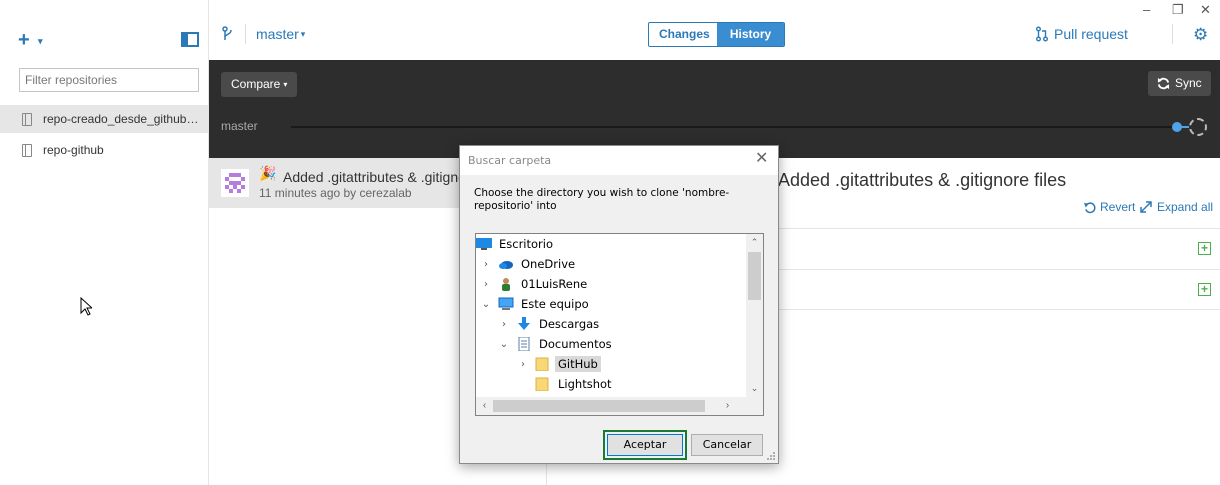 This screenshot has height=485, width=1220. What do you see at coordinates (1198, 127) in the screenshot?
I see `timeline-uncommitted-ring` at bounding box center [1198, 127].